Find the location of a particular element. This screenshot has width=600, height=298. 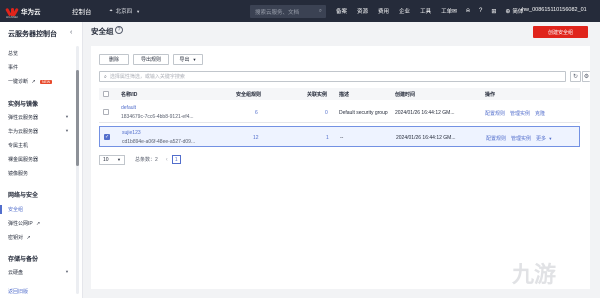

top-menu: 备案 资源 费用 企业 工具 工单 is located at coordinates (399, 11).